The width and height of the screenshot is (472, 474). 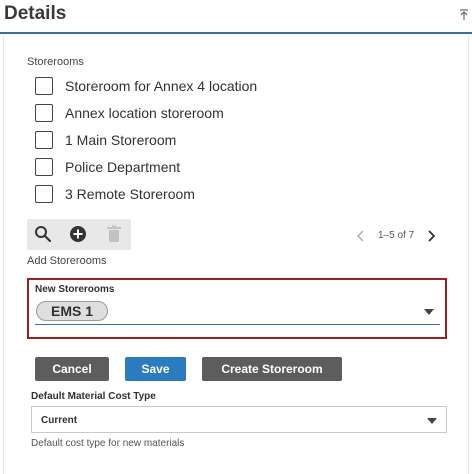 What do you see at coordinates (396, 235) in the screenshot?
I see `pager-count: 1–5 of 7` at bounding box center [396, 235].